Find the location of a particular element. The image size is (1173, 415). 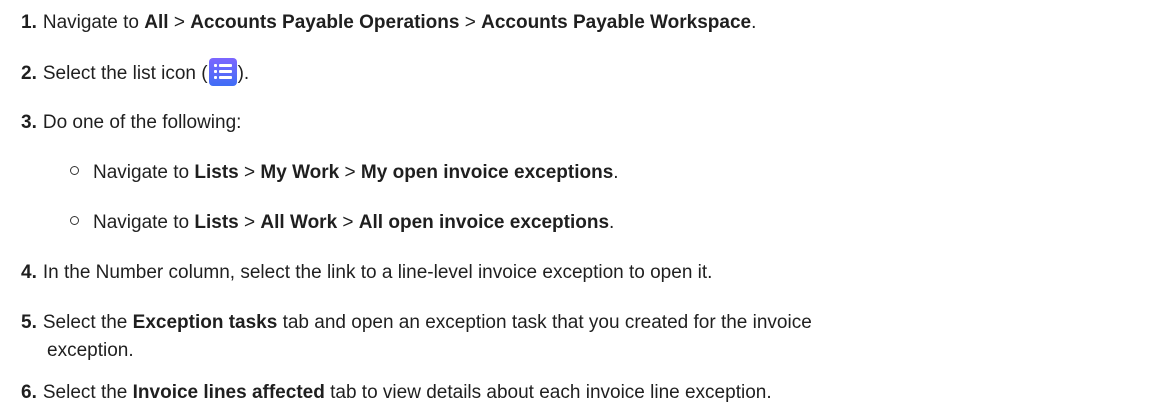

step-number: 2. is located at coordinates (29, 73).